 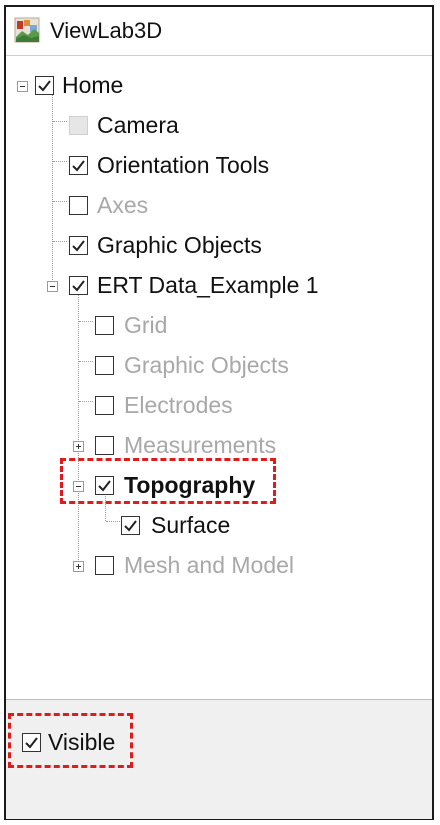 What do you see at coordinates (219, 31) in the screenshot?
I see `title-bar: ViewLab3D` at bounding box center [219, 31].